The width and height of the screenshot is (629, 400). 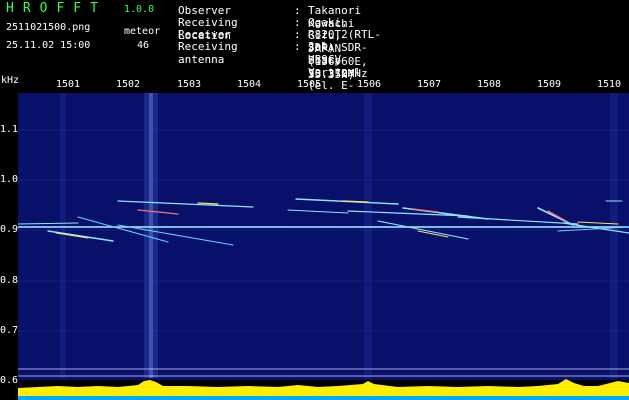 What do you see at coordinates (9, 330) in the screenshot?
I see `y-tick-label: 0.7` at bounding box center [9, 330].